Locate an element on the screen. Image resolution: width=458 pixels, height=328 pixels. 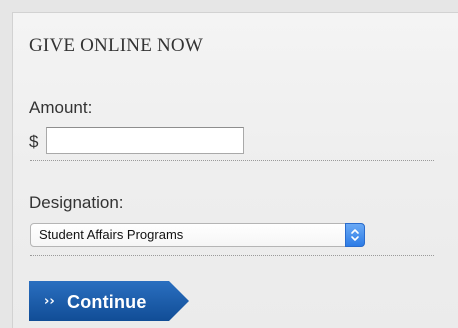
amount-label: Amount: is located at coordinates (61, 107).